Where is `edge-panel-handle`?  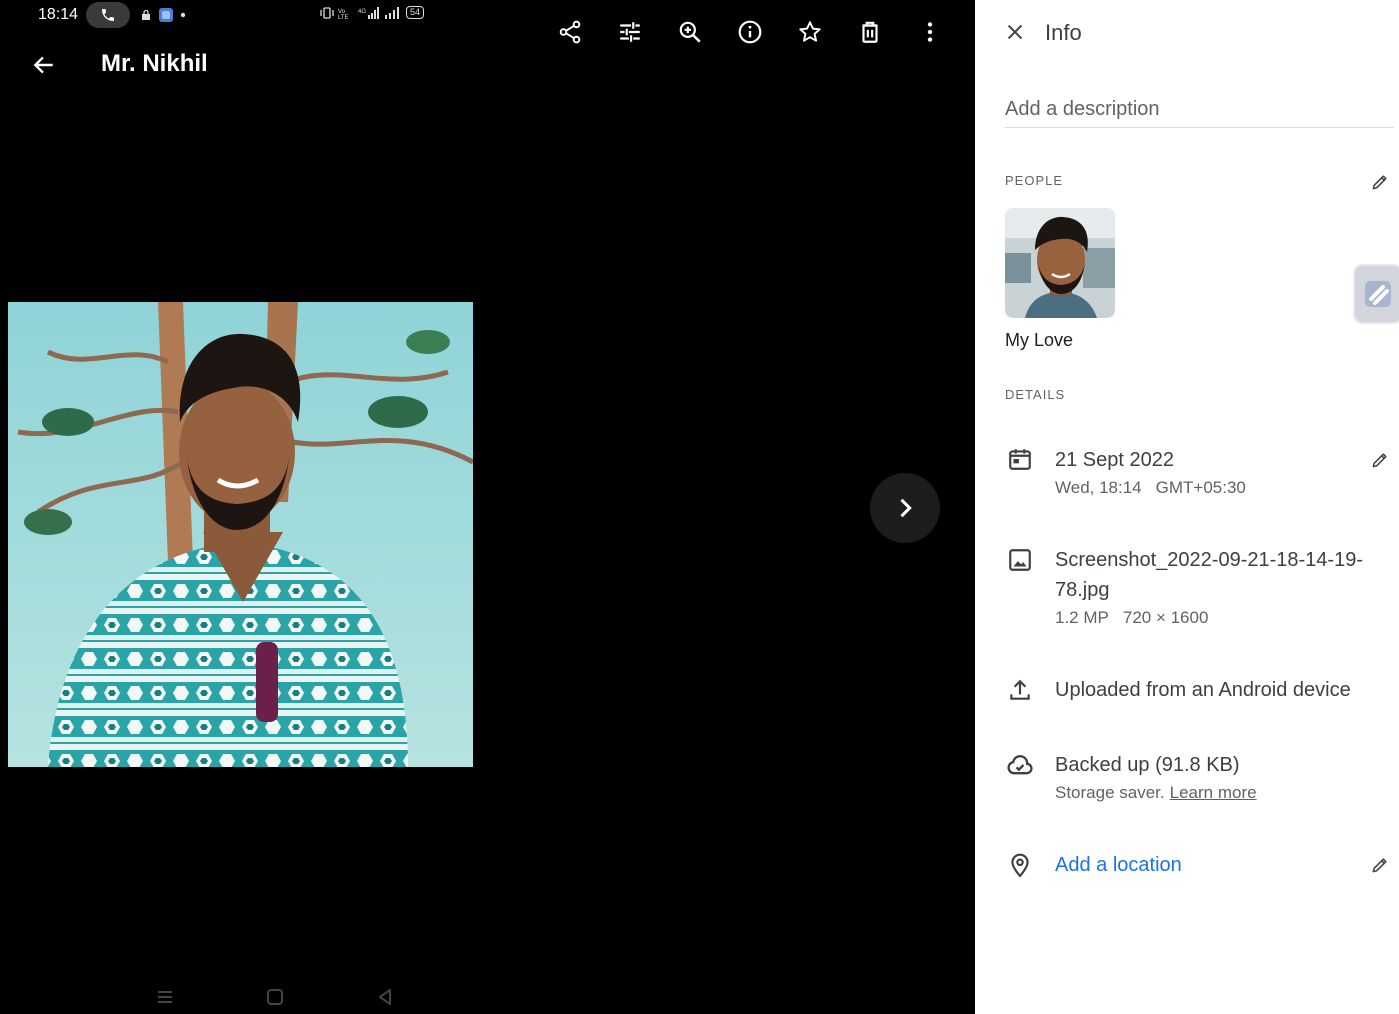 edge-panel-handle is located at coordinates (1376, 294).